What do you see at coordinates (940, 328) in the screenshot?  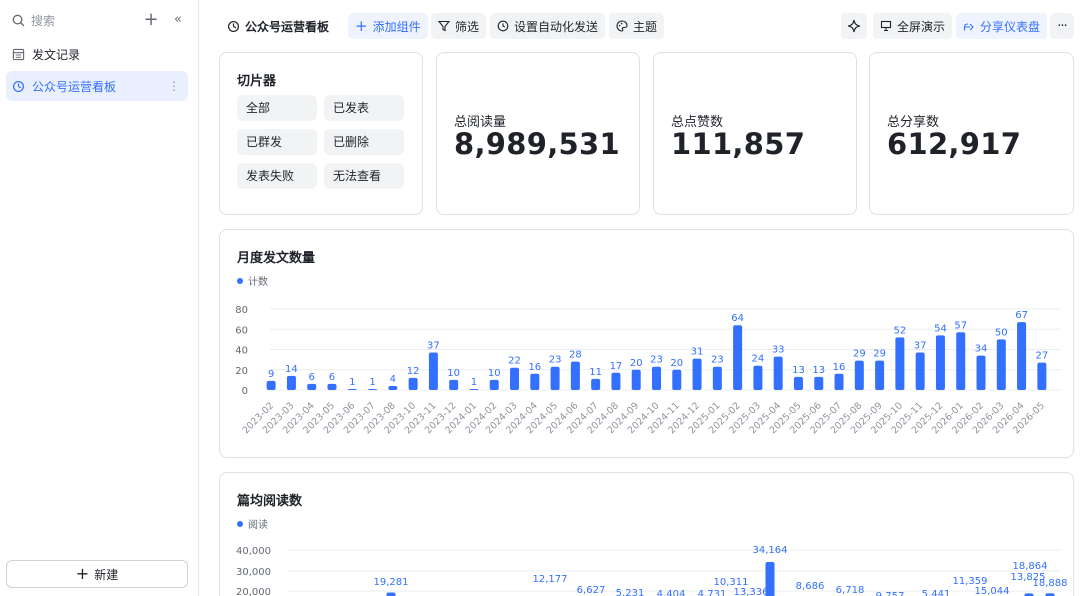 I see `bar-value-label: 54` at bounding box center [940, 328].